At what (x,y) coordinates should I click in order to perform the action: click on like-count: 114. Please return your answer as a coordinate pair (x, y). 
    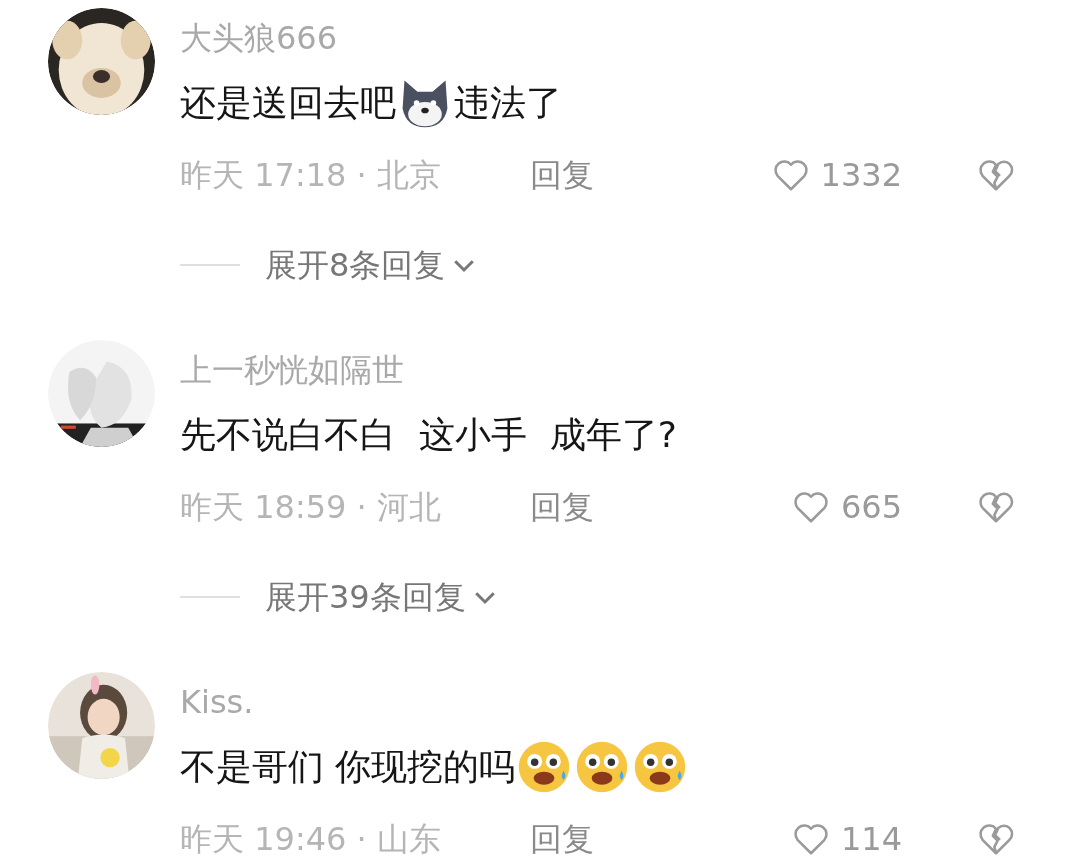
    Looking at the image, I should click on (871, 839).